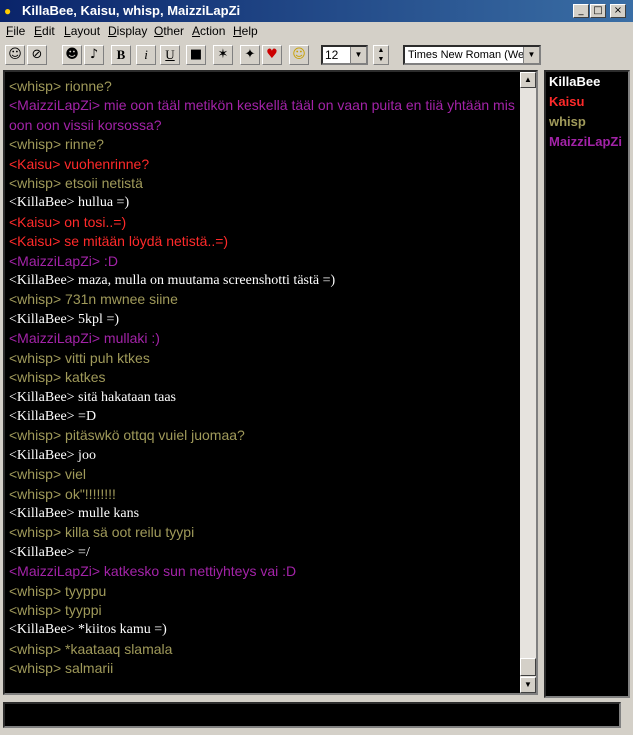 Image resolution: width=633 pixels, height=735 pixels. Describe the element at coordinates (60, 86) in the screenshot. I see `chat-message: <whisp> rionne?` at that location.